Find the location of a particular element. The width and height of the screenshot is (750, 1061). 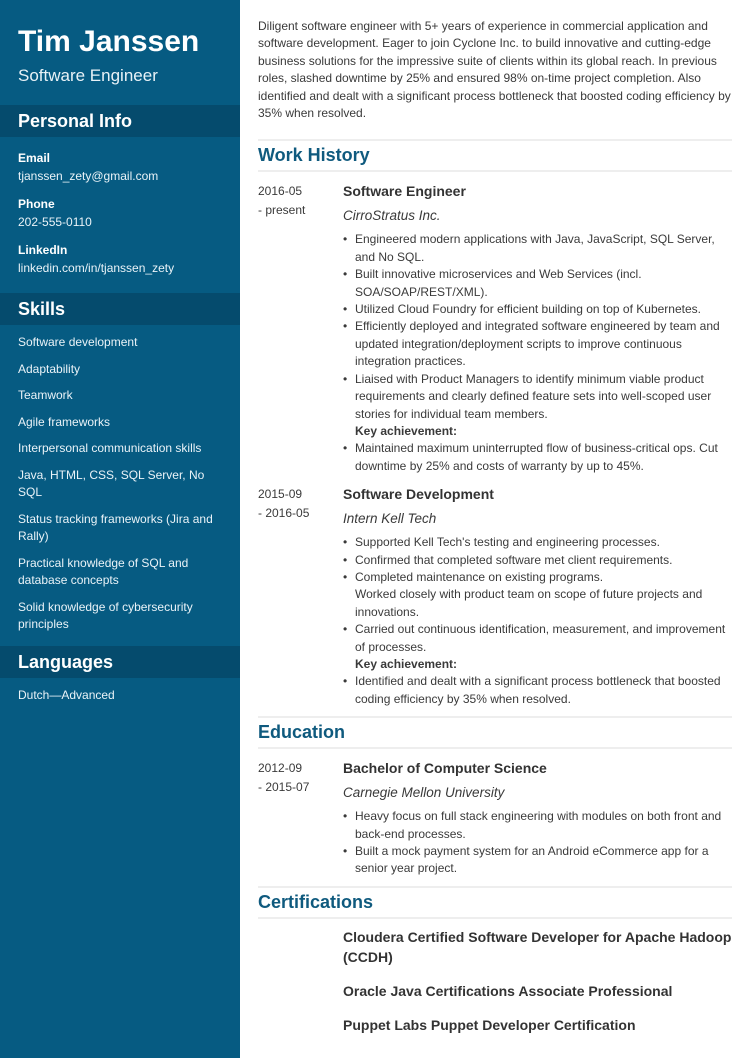

linkedin-label: LinkedIn is located at coordinates (43, 250).